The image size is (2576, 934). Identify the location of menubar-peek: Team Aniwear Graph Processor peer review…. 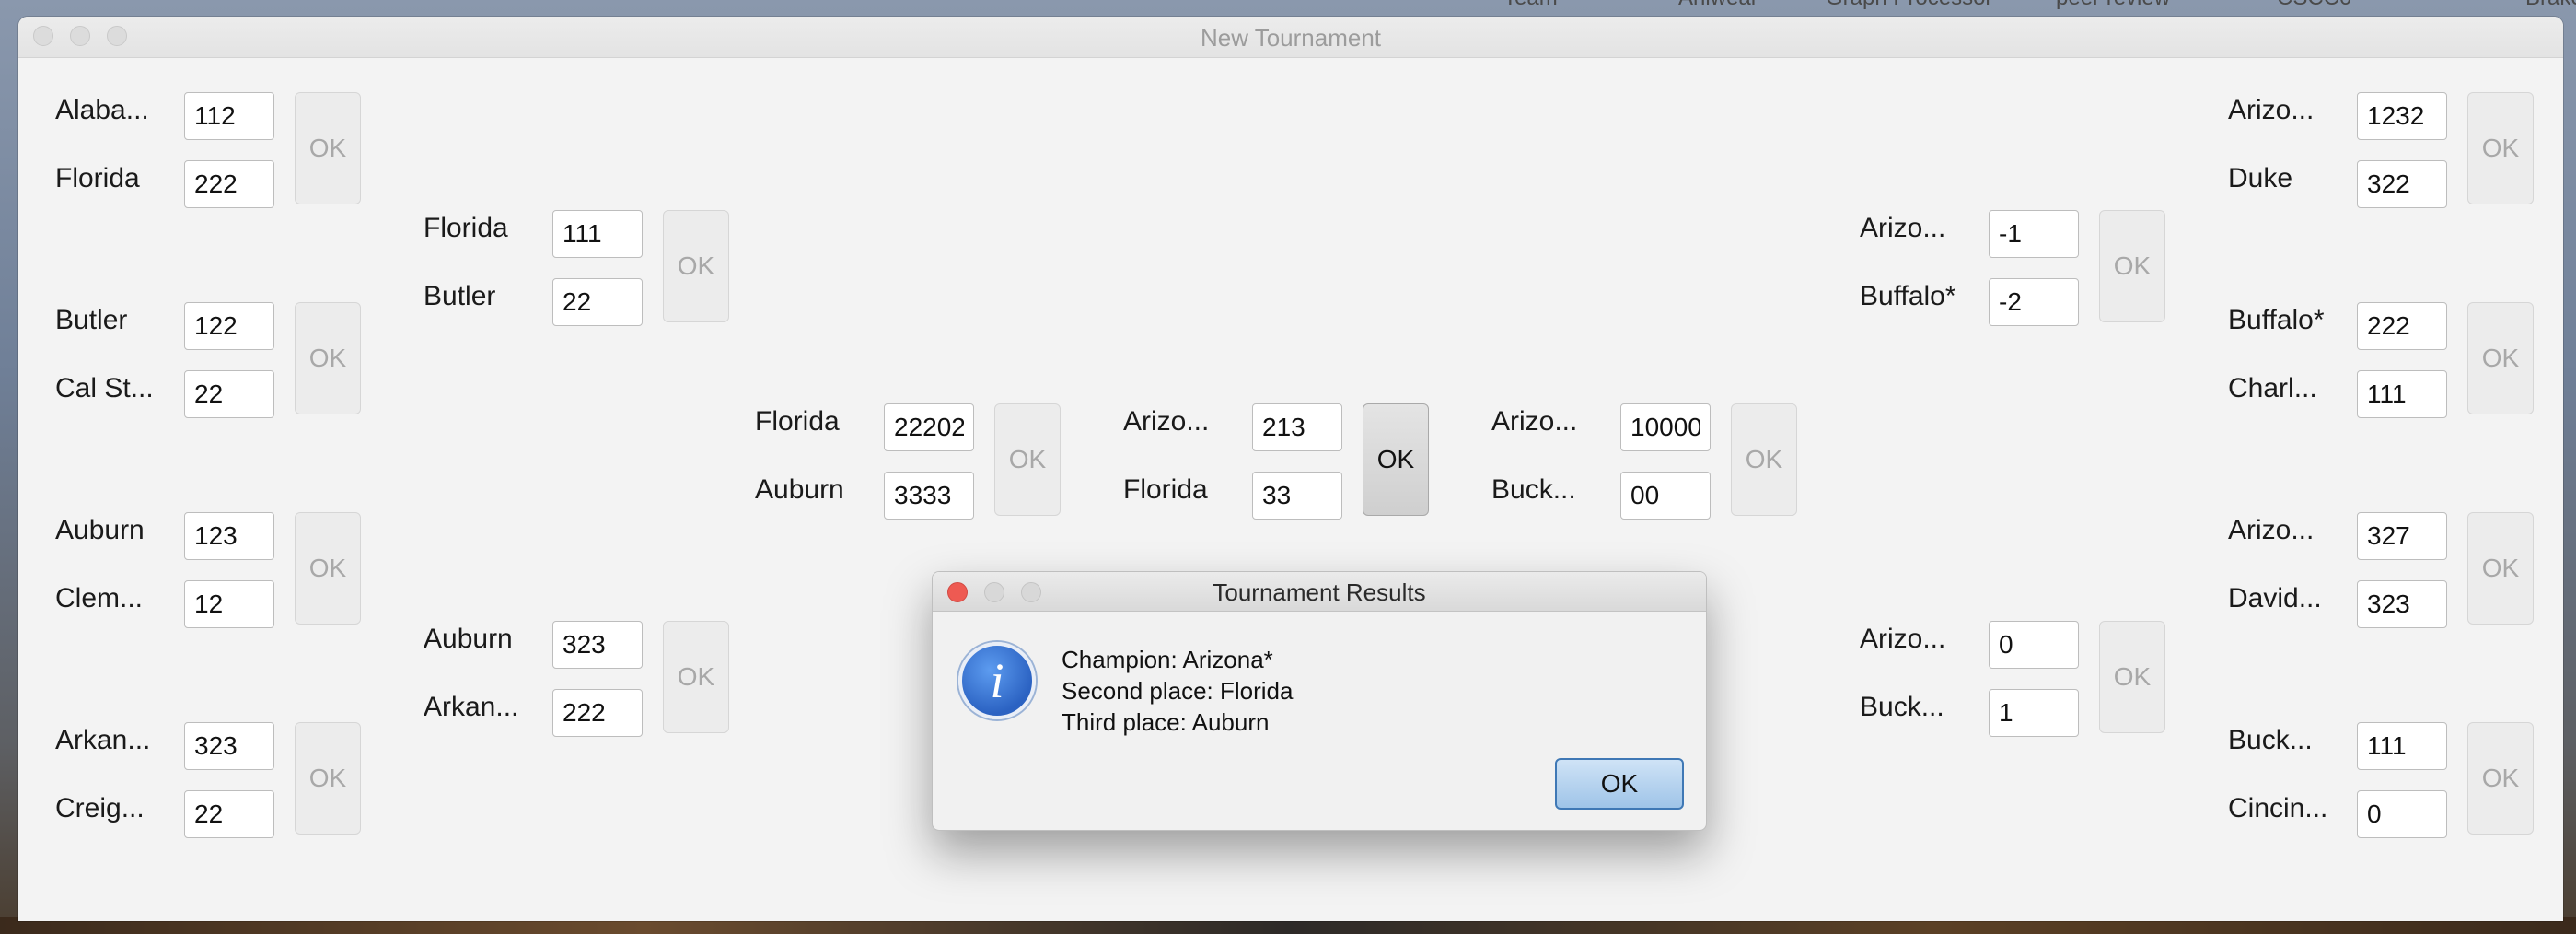
(2015, 7).